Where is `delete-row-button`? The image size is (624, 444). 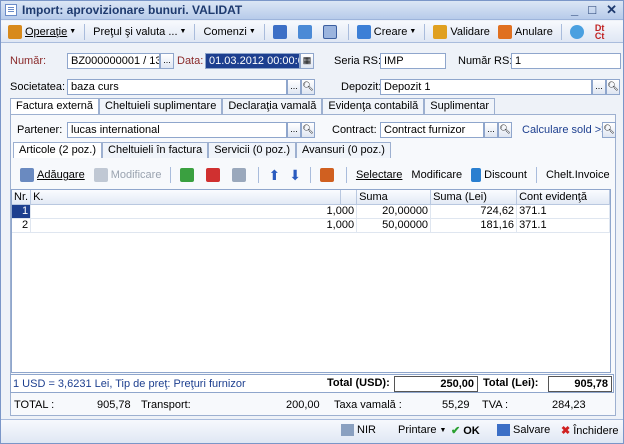
delete-row-button is located at coordinates (214, 175).